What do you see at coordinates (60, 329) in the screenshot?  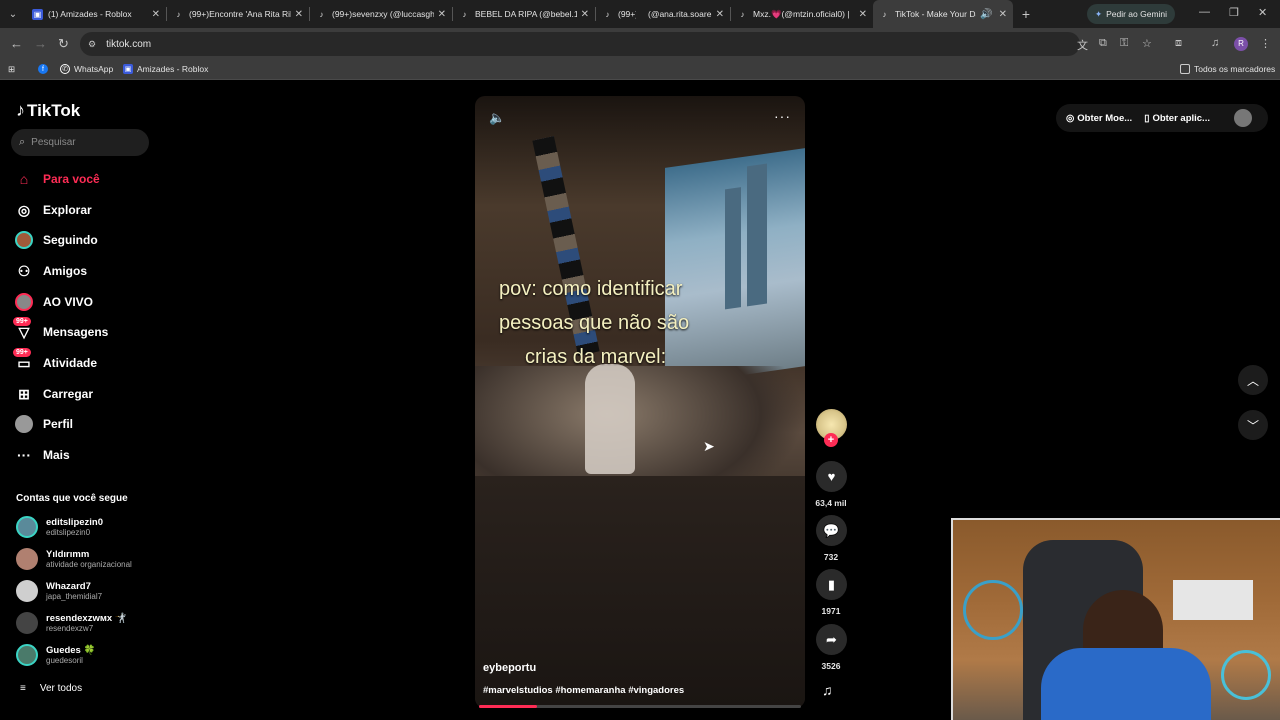 I see `nav-item-messages: ▽ 99+ Mensagens` at bounding box center [60, 329].